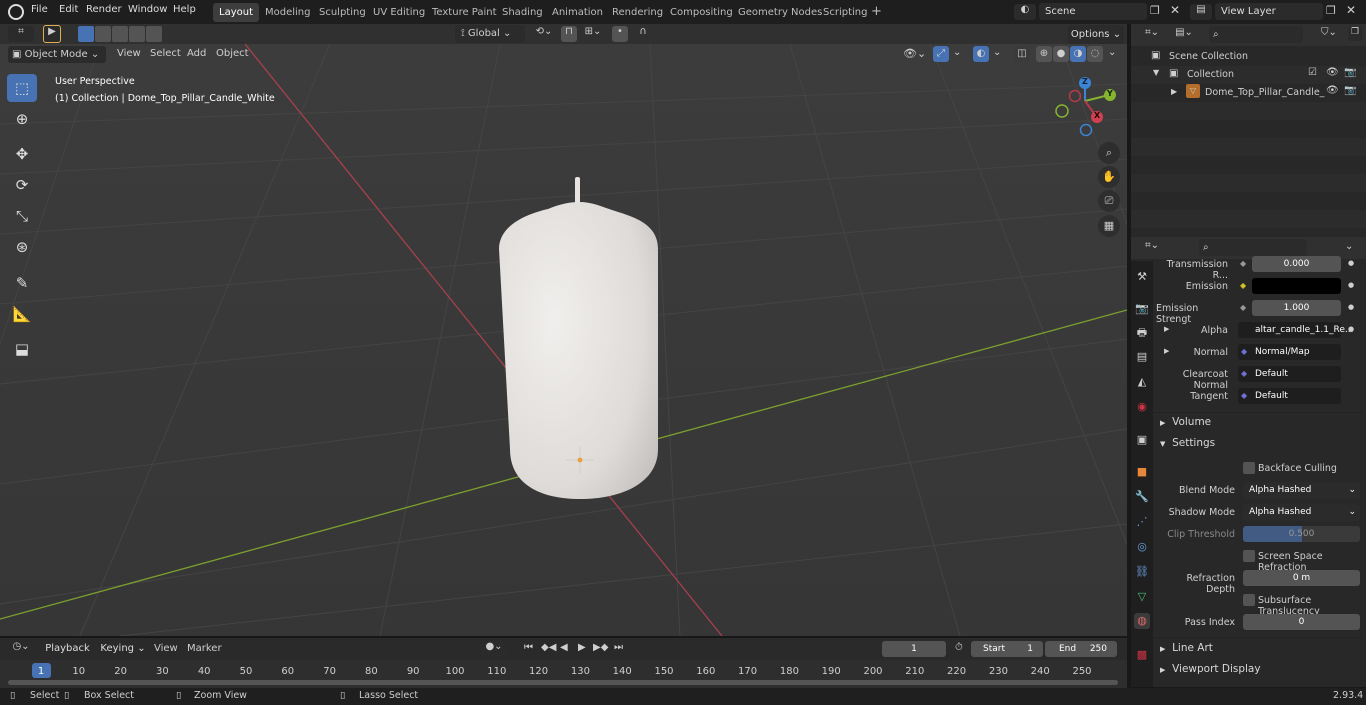 The width and height of the screenshot is (1366, 705). Describe the element at coordinates (1142, 333) in the screenshot. I see `output-tab-icon: 🖶` at that location.